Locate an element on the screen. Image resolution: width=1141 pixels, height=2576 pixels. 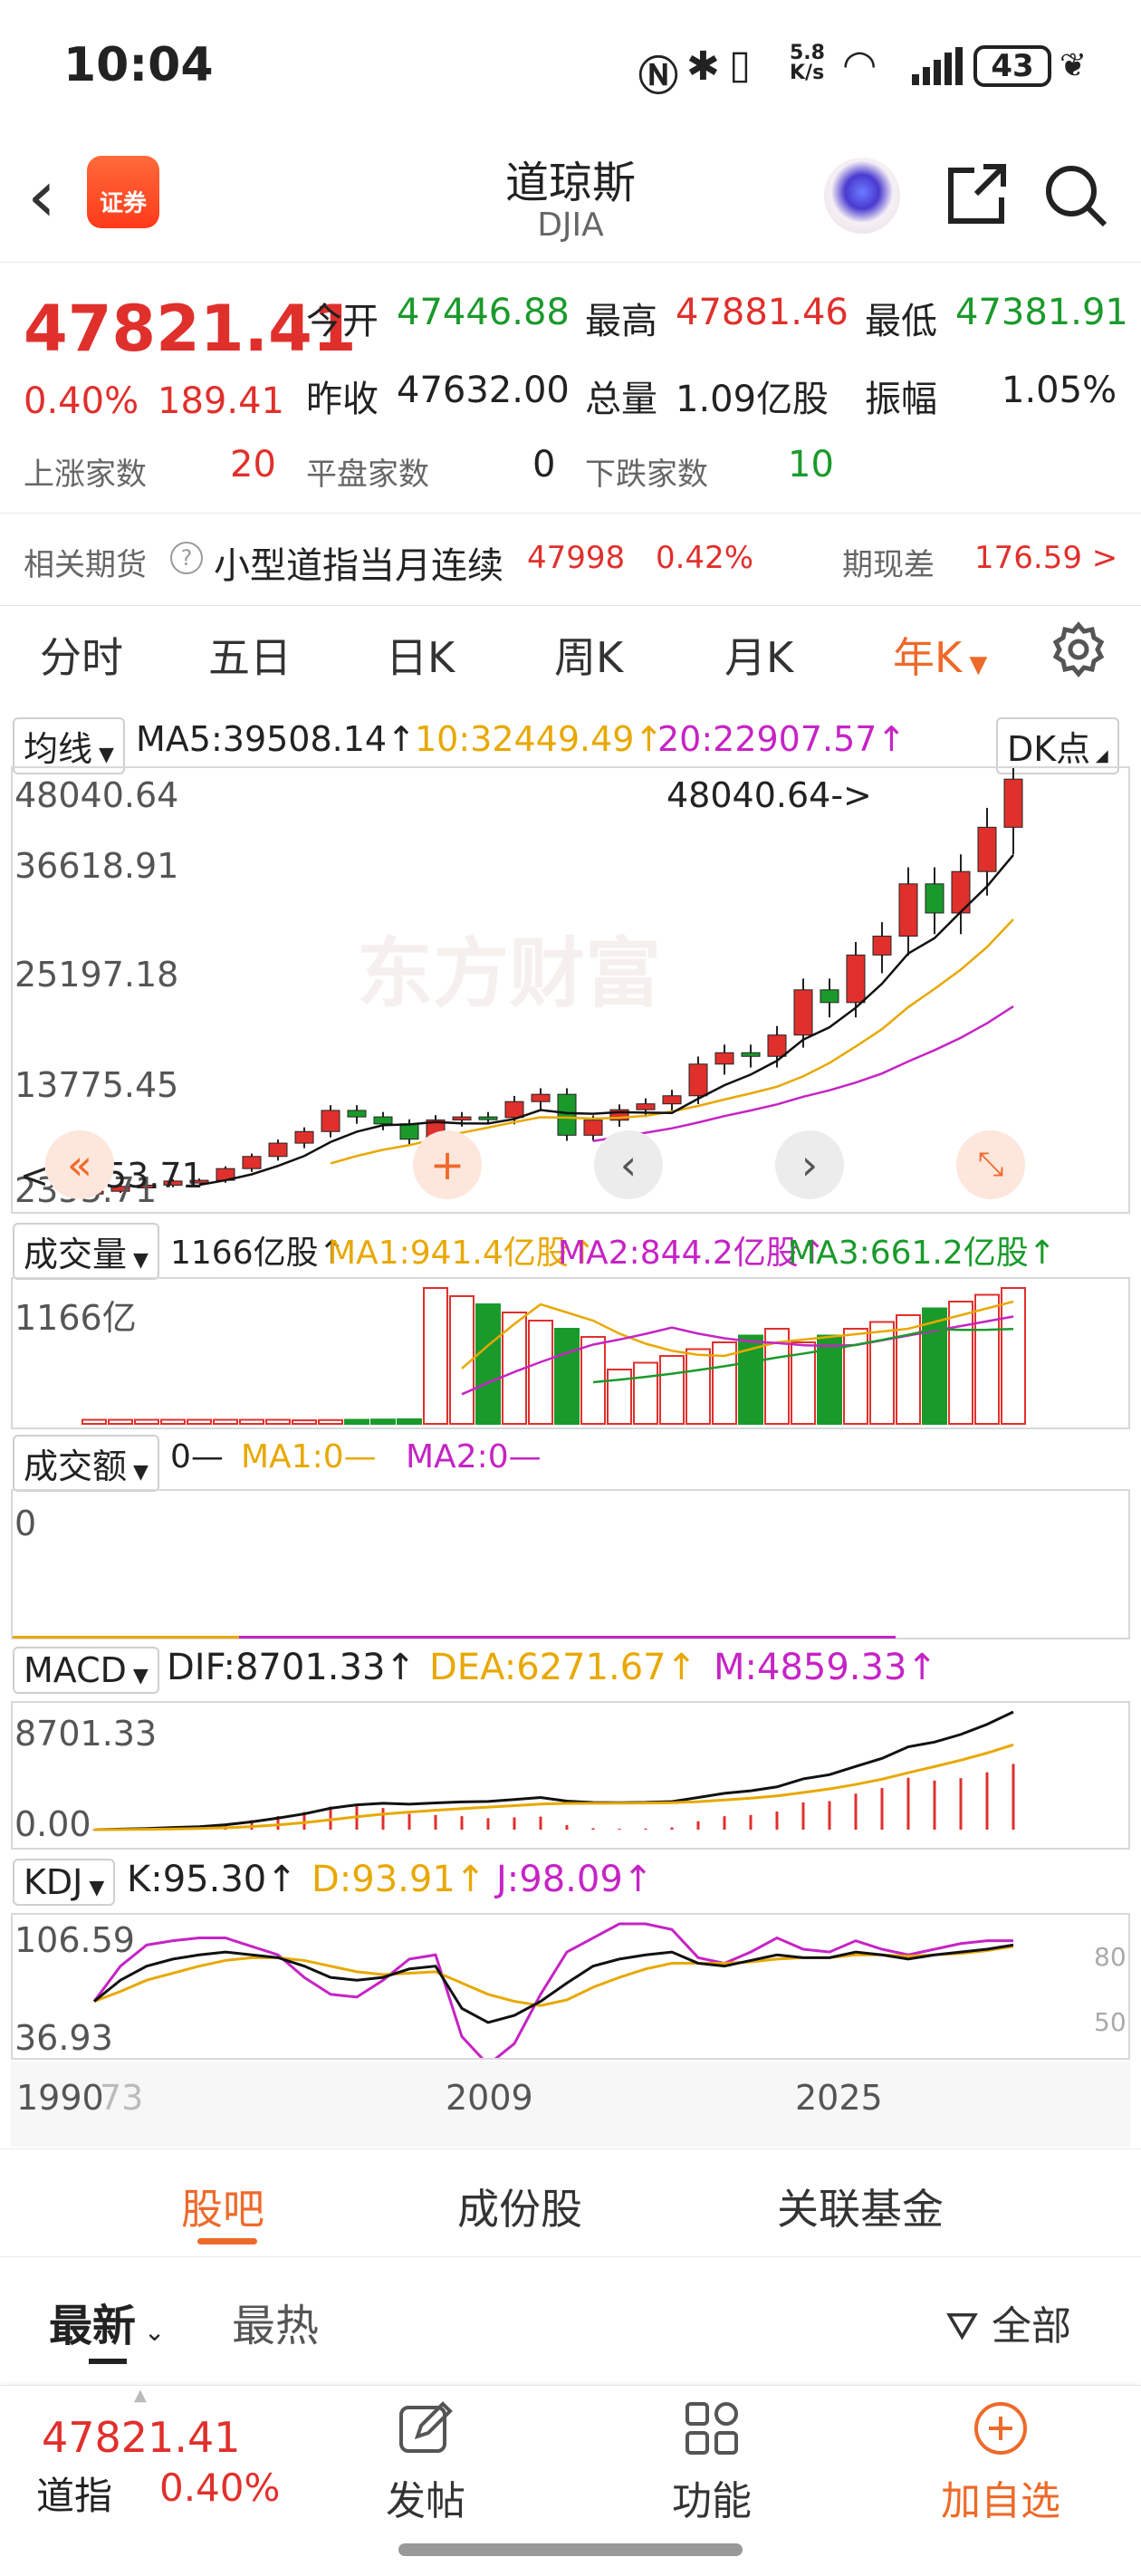
add-circle-icon is located at coordinates (1001, 2428).